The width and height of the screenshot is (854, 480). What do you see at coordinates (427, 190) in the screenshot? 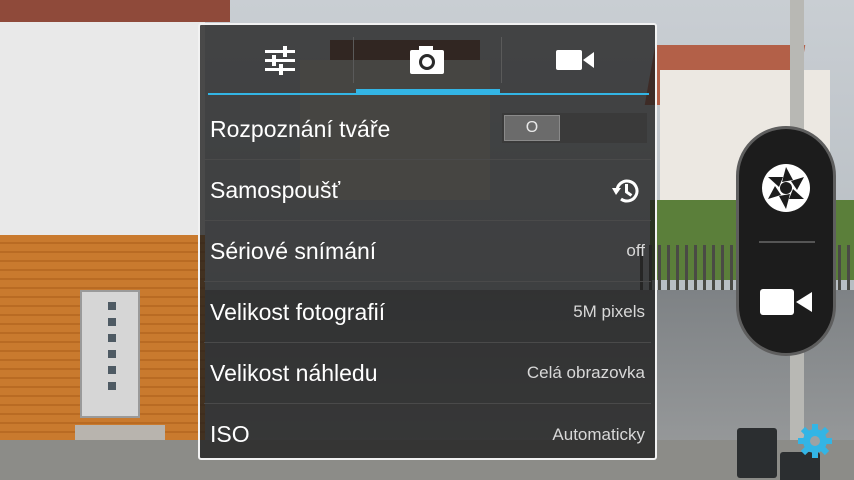
I see `setting-self-timer: Samospoušť` at bounding box center [427, 190].